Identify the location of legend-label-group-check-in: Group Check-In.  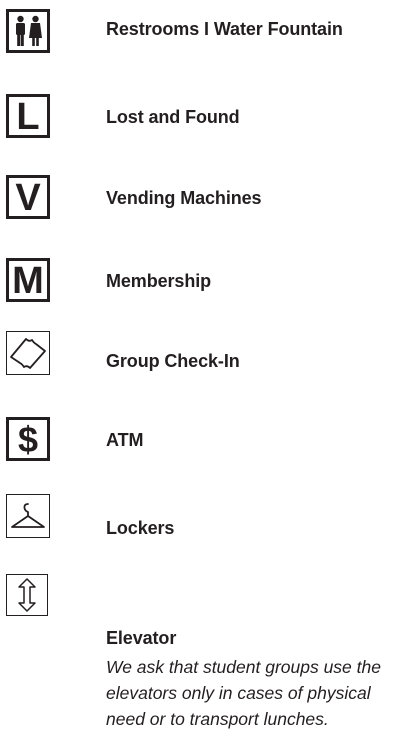
(173, 361).